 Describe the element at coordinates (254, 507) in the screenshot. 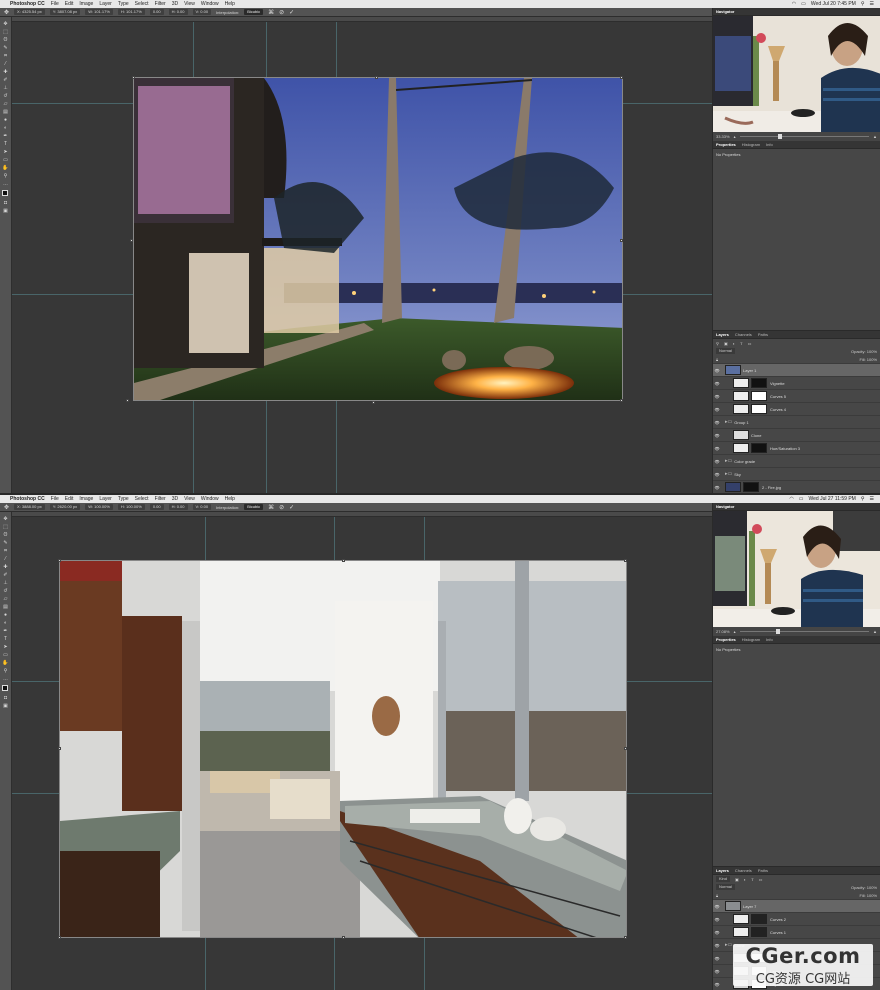

I see `interpolation-select: Bicubic` at that location.